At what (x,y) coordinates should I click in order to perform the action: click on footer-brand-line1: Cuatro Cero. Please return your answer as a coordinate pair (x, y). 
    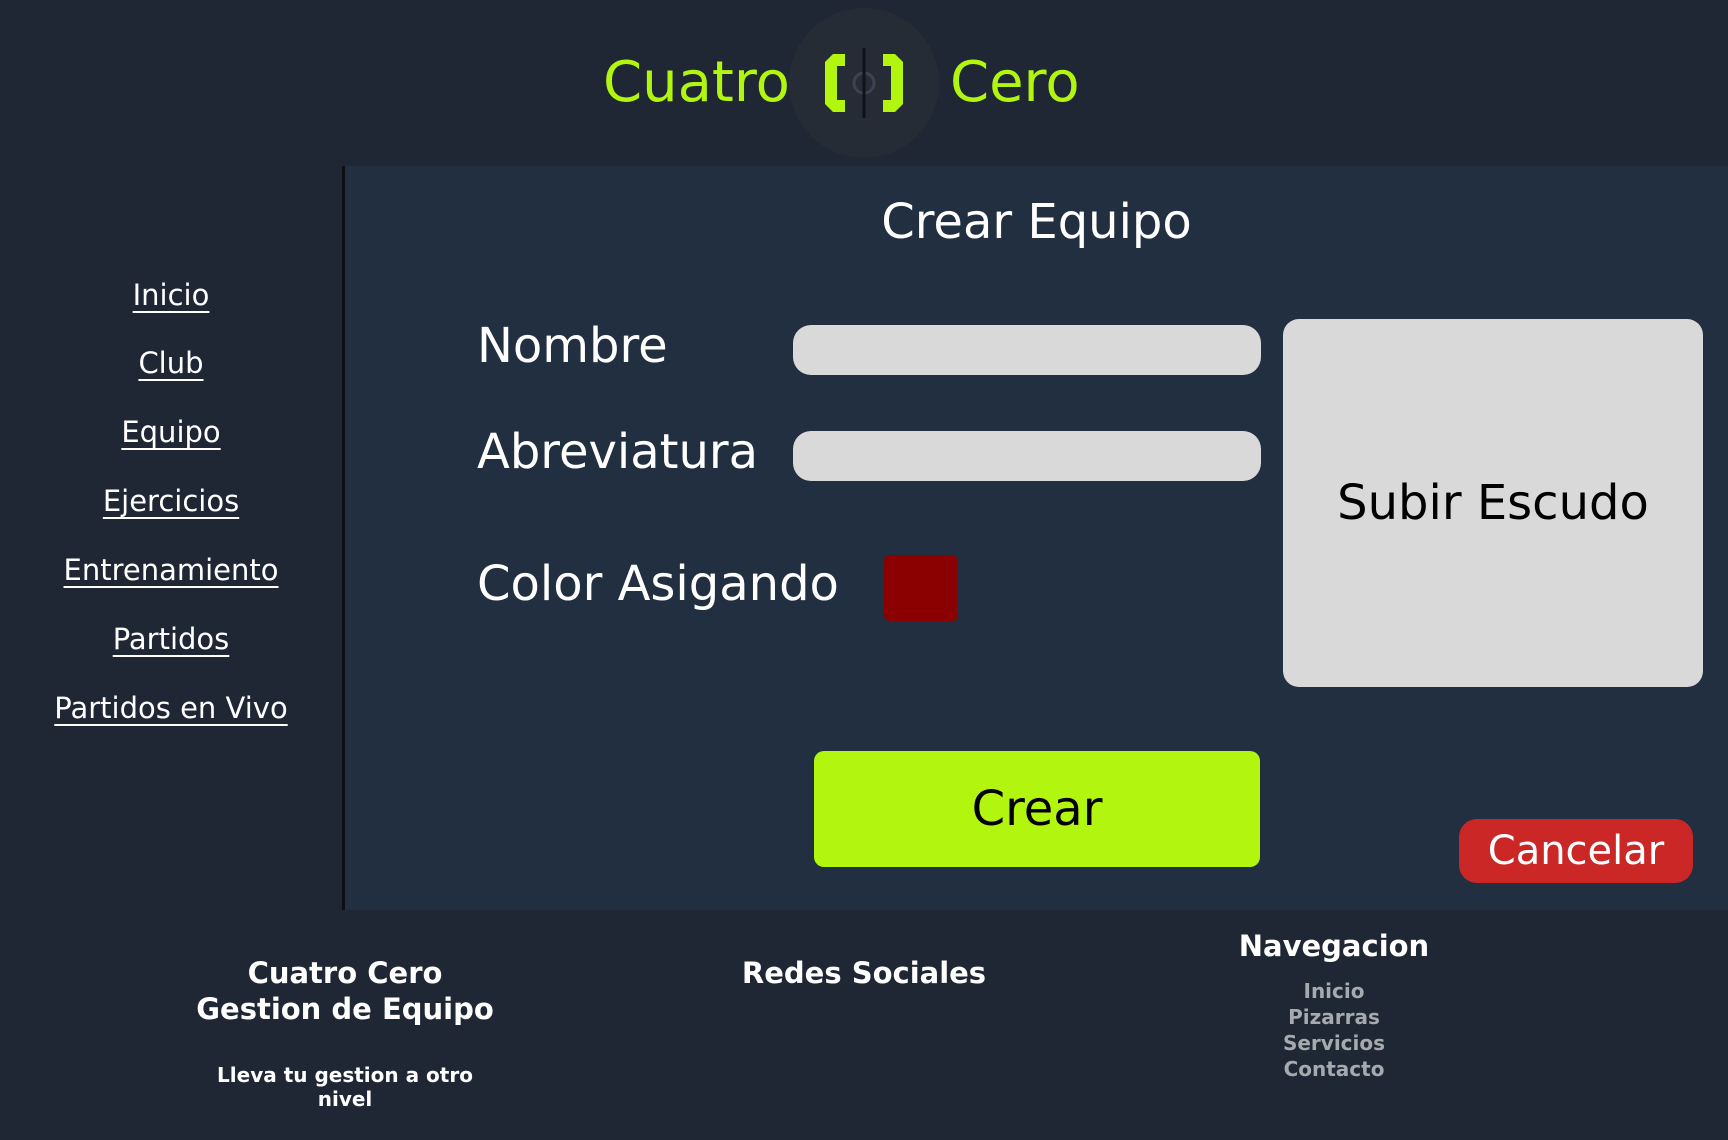
    Looking at the image, I should click on (345, 973).